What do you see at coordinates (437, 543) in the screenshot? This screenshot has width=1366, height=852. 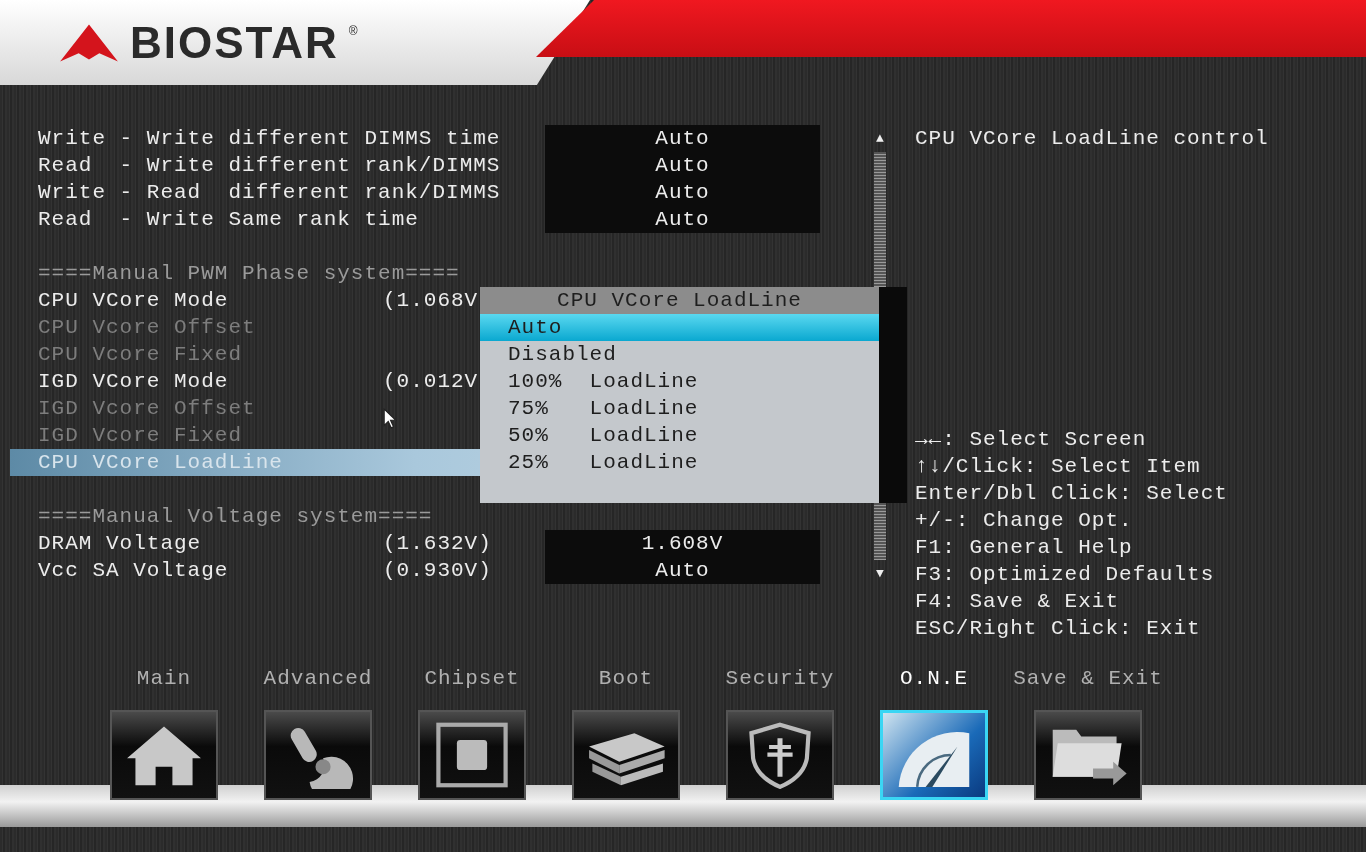 I see `setting-reading: (1.632V)` at bounding box center [437, 543].